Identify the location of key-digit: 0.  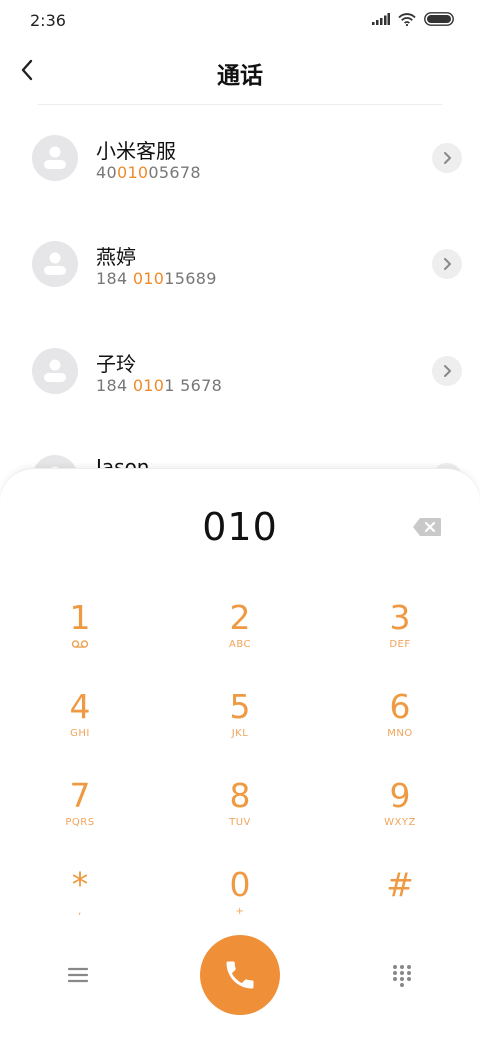
(240, 884).